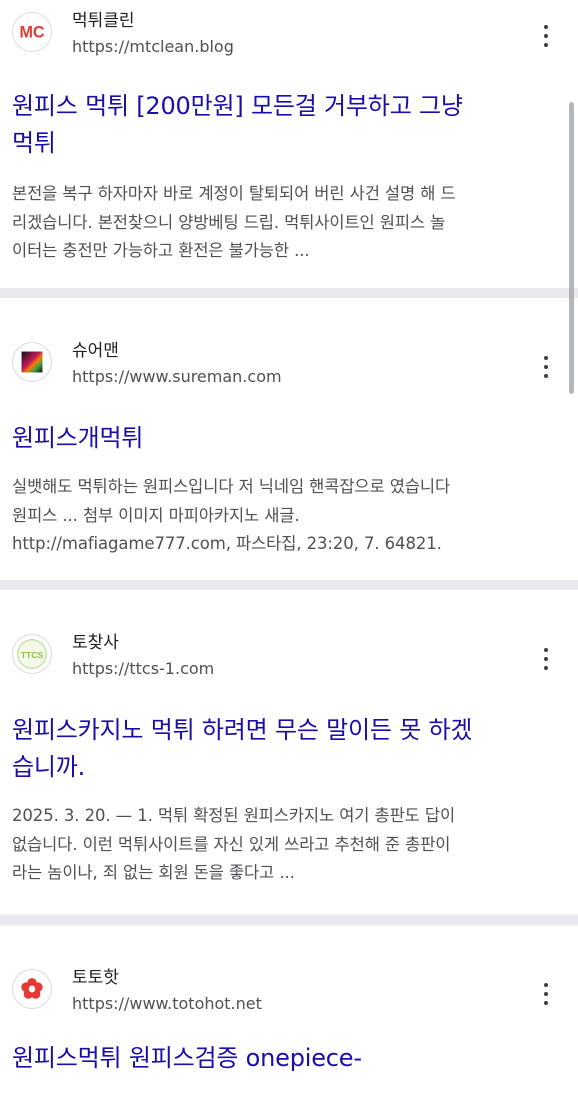 This screenshot has height=1097, width=578. What do you see at coordinates (32, 989) in the screenshot?
I see `totohot-flower-icon` at bounding box center [32, 989].